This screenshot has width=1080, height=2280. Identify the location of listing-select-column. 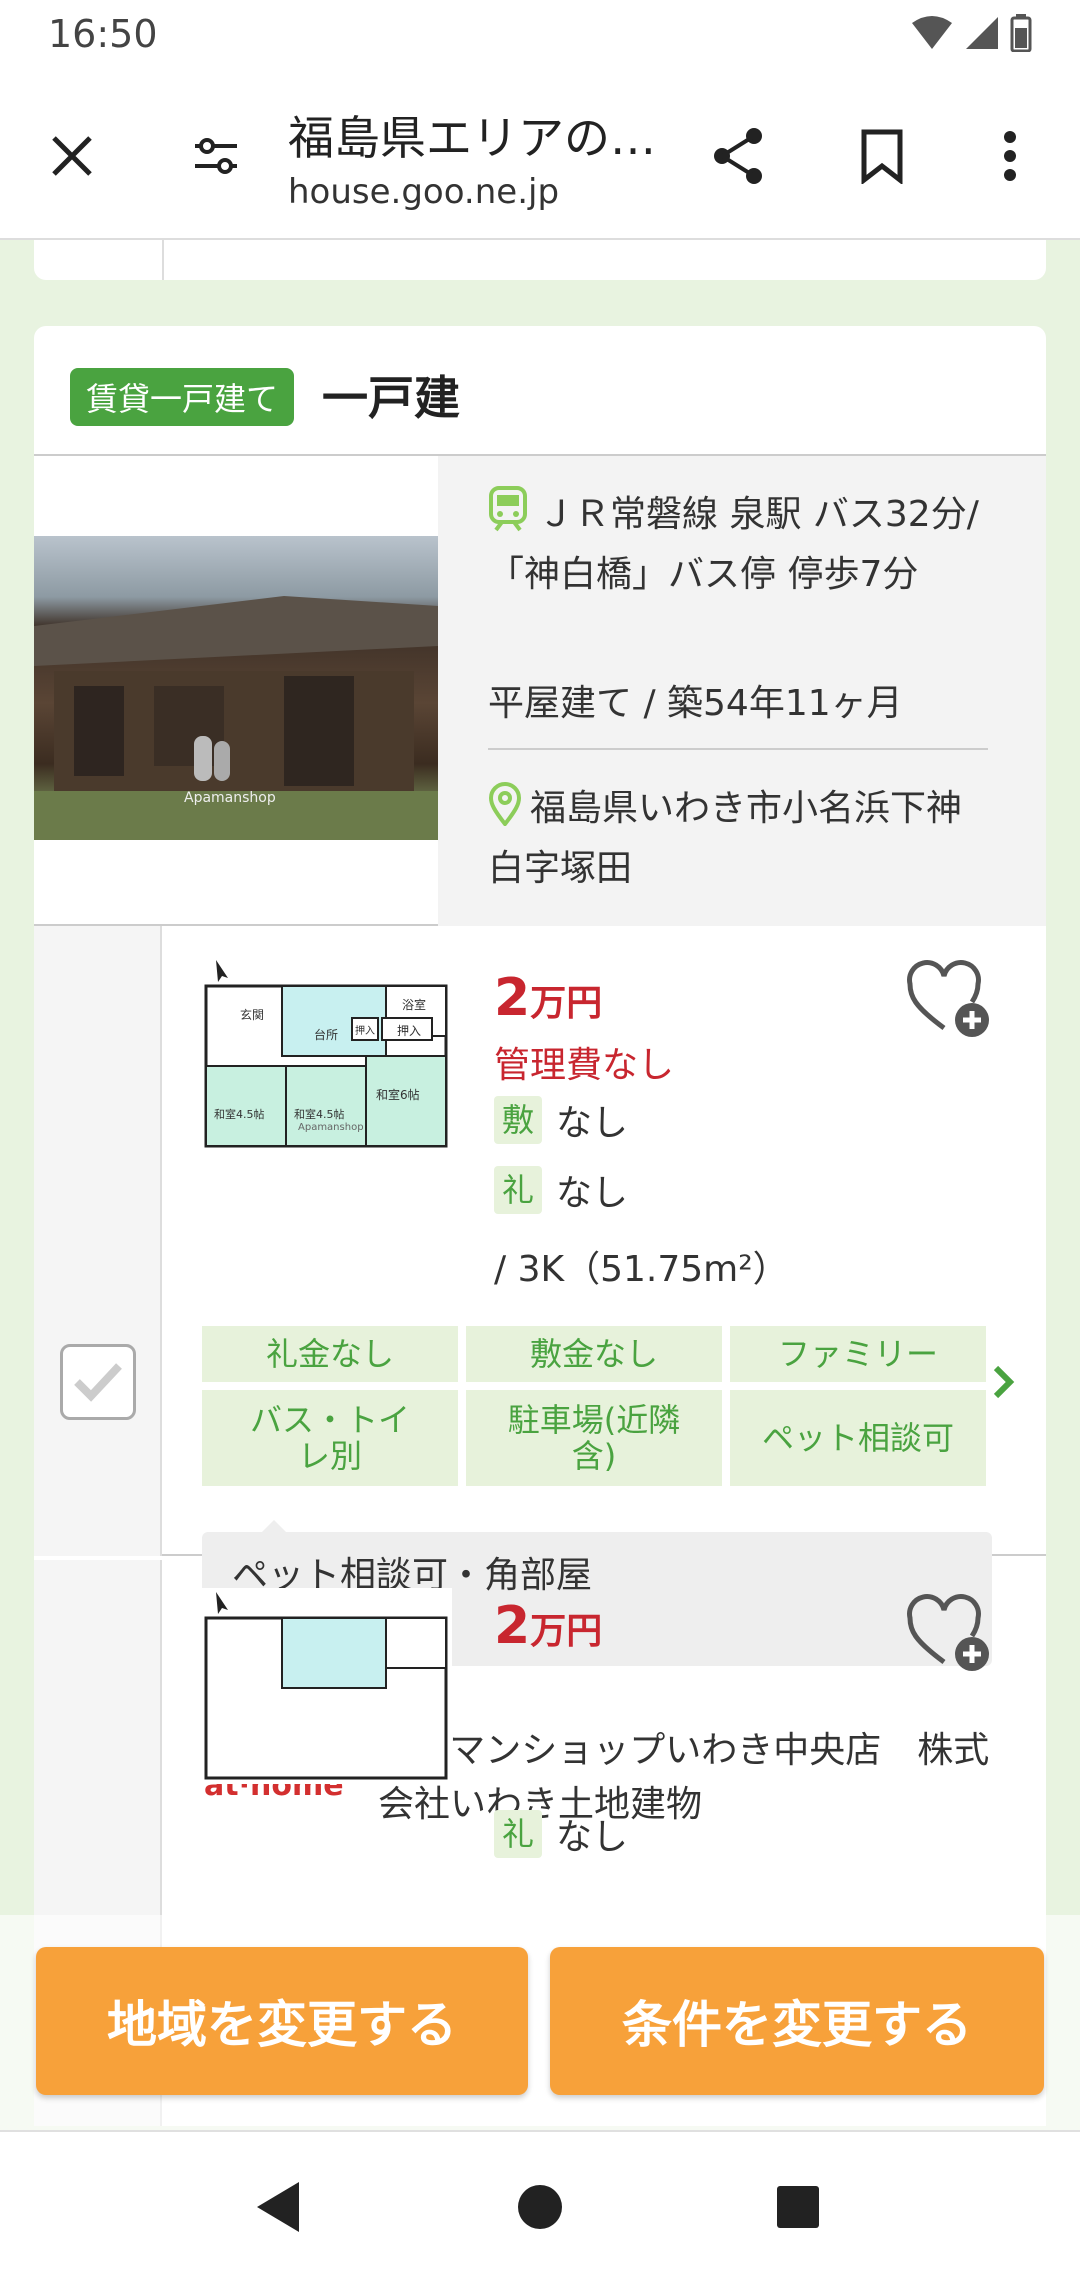
(98, 1241).